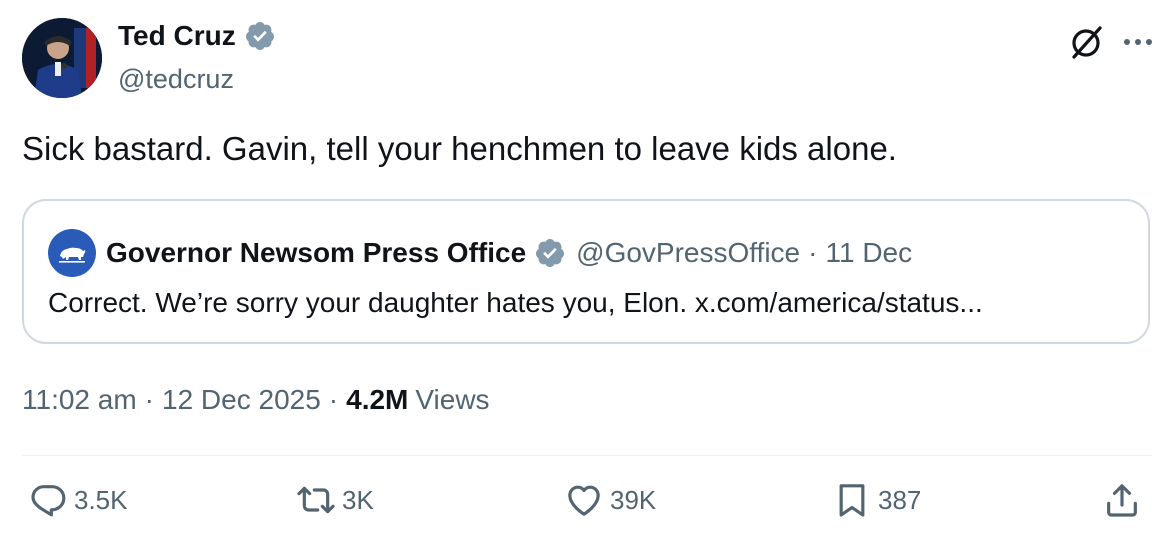 Image resolution: width=1176 pixels, height=544 pixels. I want to click on quoted-author-handle: @GovPressOffice, so click(688, 253).